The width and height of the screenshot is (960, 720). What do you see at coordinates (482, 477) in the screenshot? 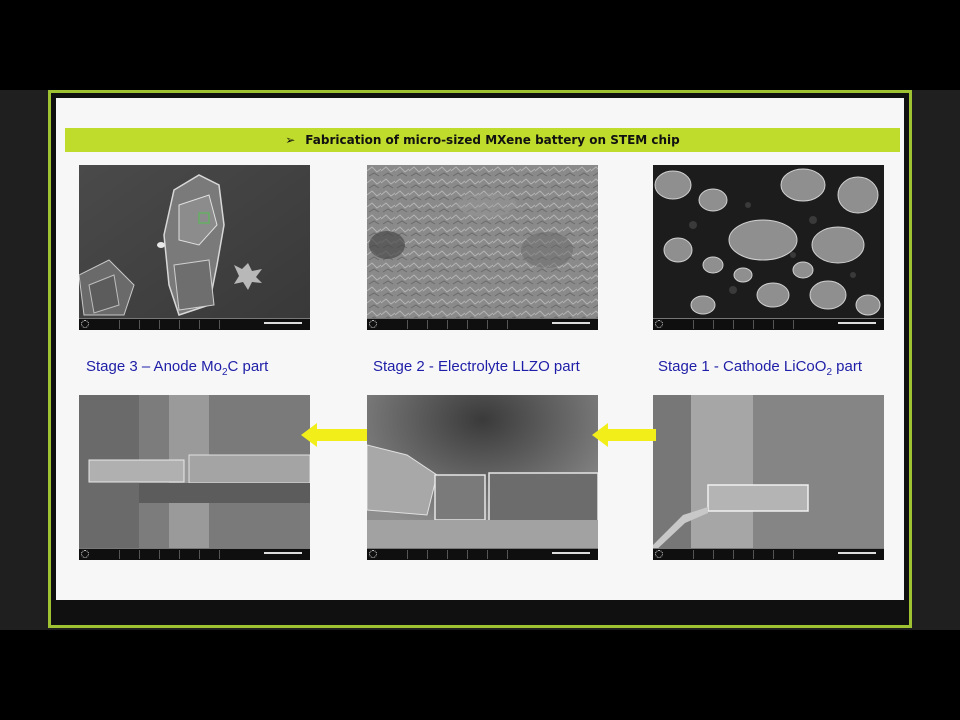
I see `sem-image-stage2-chip` at bounding box center [482, 477].